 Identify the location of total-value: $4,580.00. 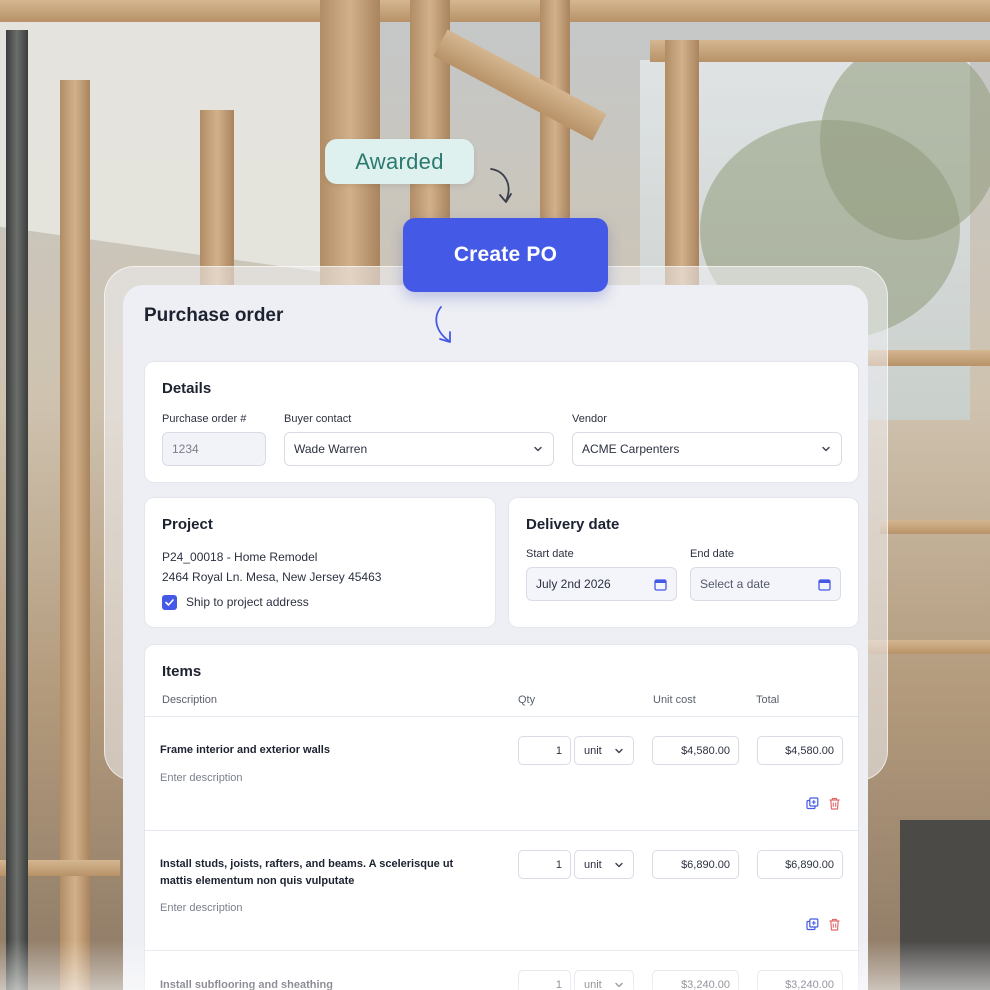
(809, 750).